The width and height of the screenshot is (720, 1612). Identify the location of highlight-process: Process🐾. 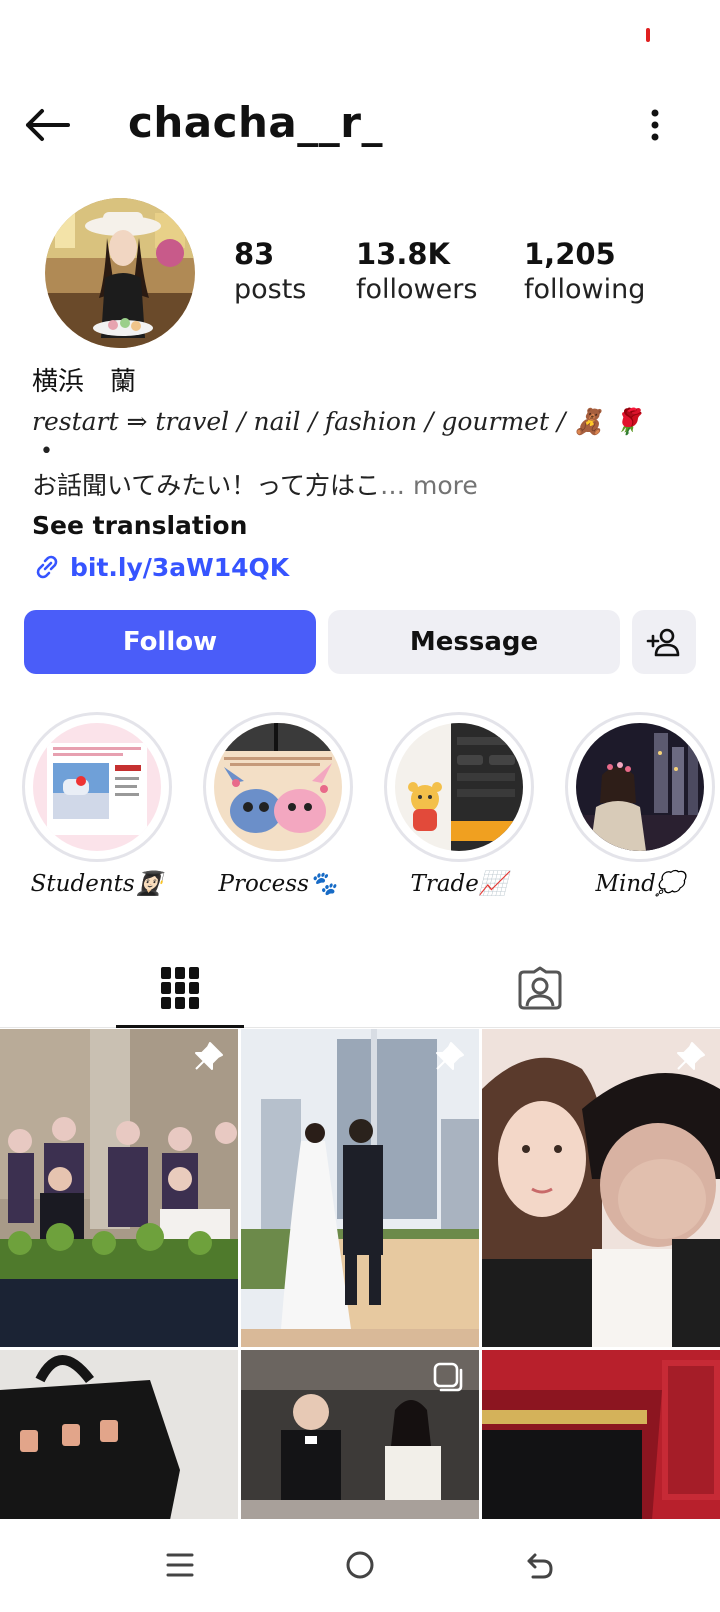
(278, 804).